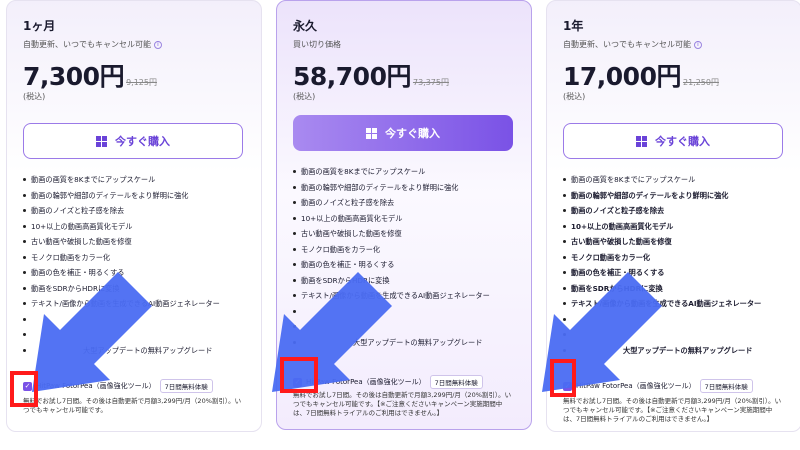 This screenshot has width=800, height=450. I want to click on highlight-box-middle, so click(299, 375).